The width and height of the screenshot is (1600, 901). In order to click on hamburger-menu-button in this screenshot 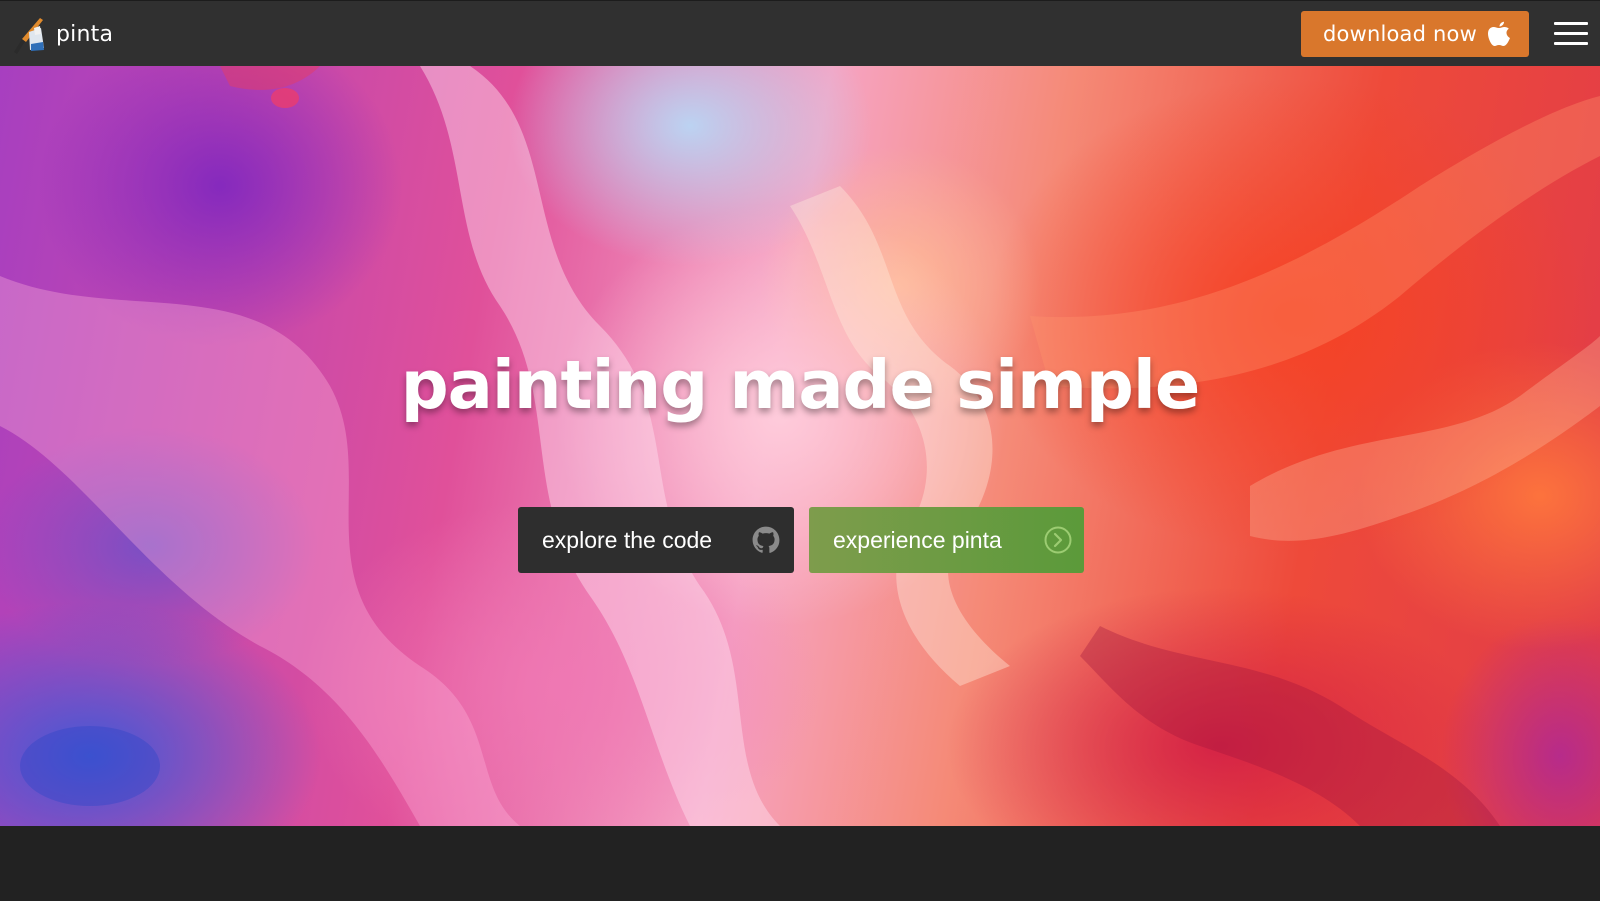, I will do `click(1571, 34)`.